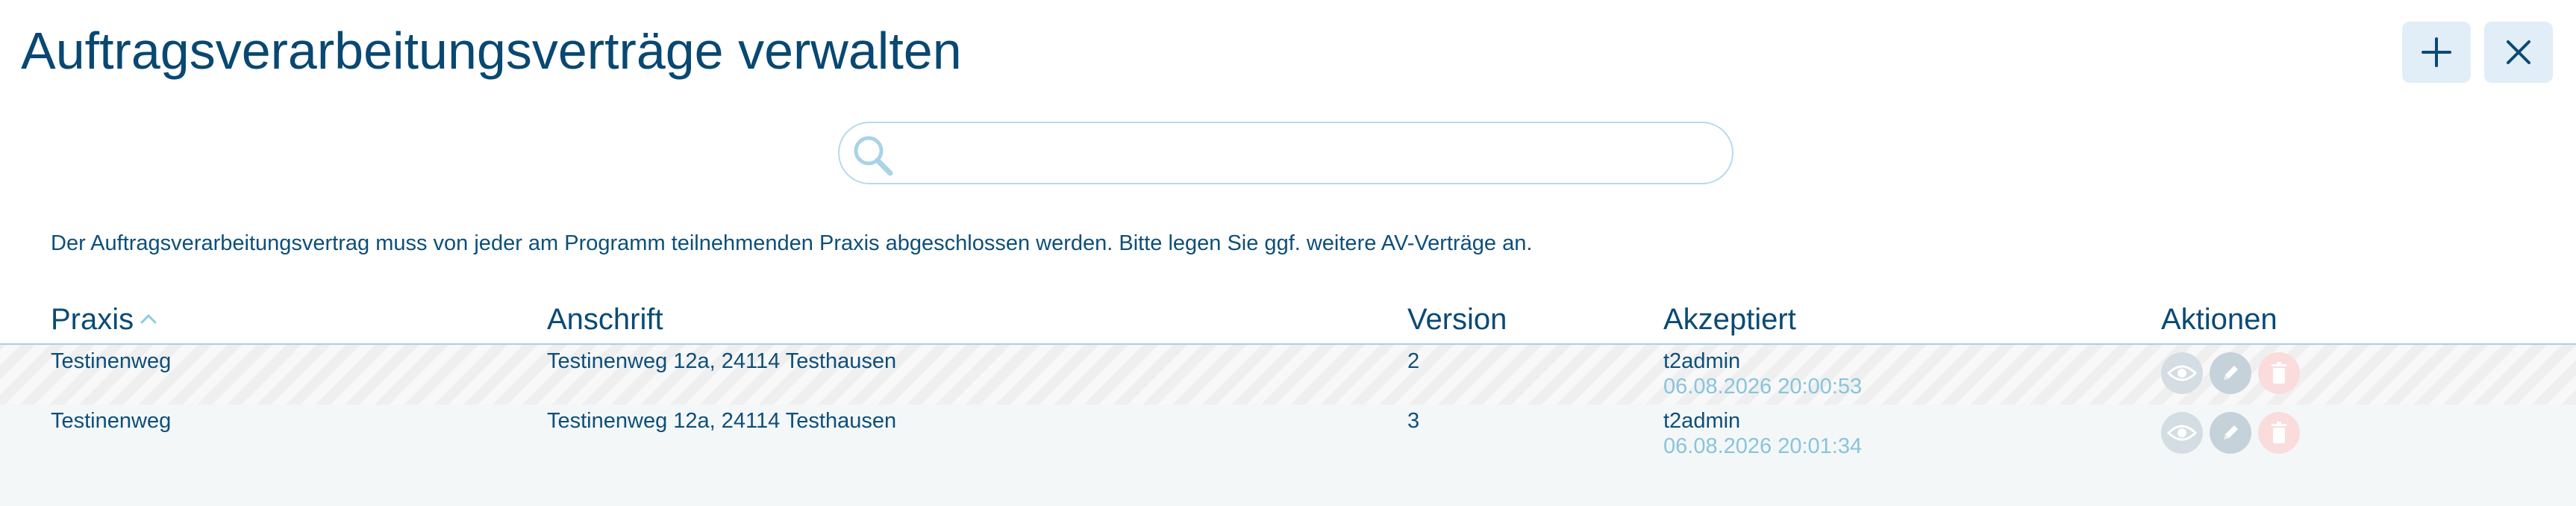 The image size is (2576, 506). I want to click on search-box, so click(1286, 153).